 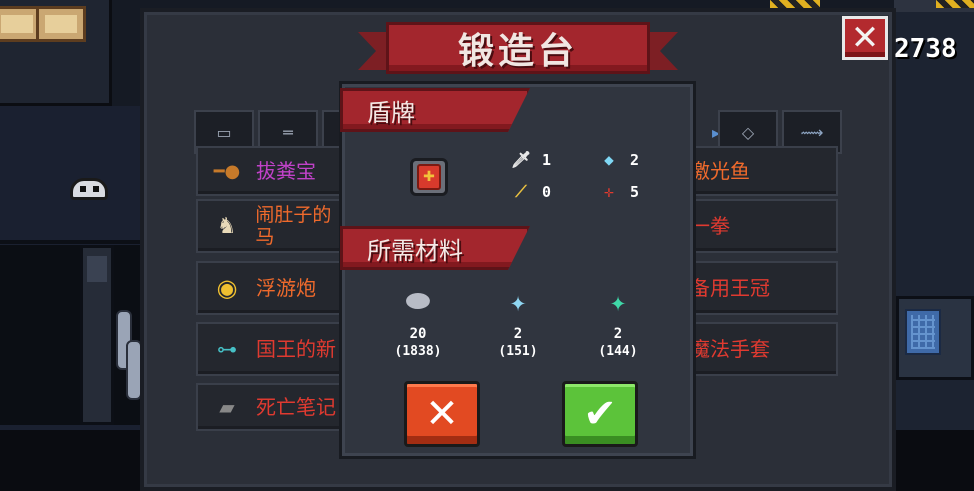 I want to click on list-item: ⊶ 国王的新, so click(x=270, y=349).